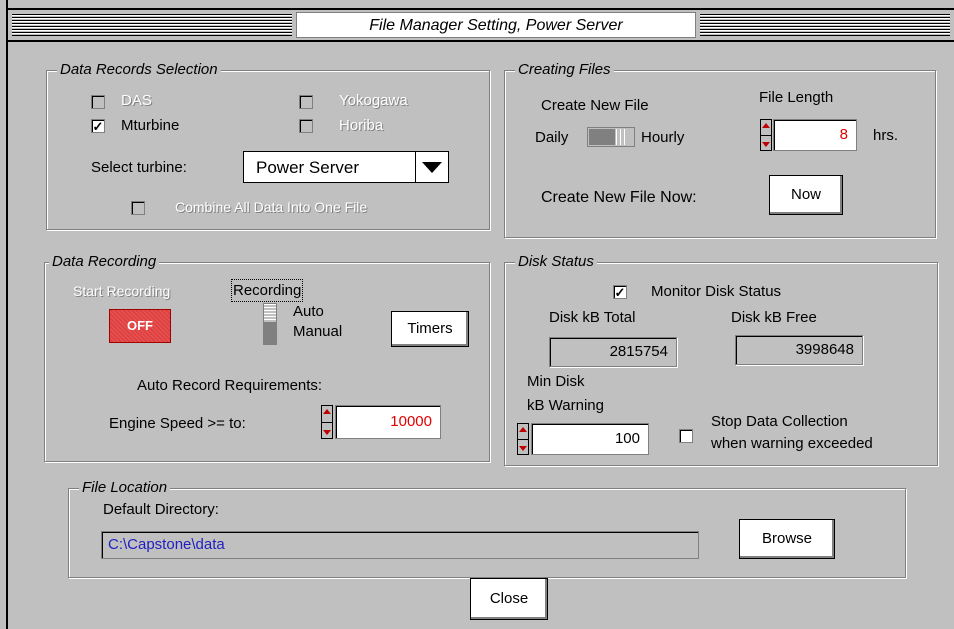  Describe the element at coordinates (806, 195) in the screenshot. I see `now-button: Now` at that location.